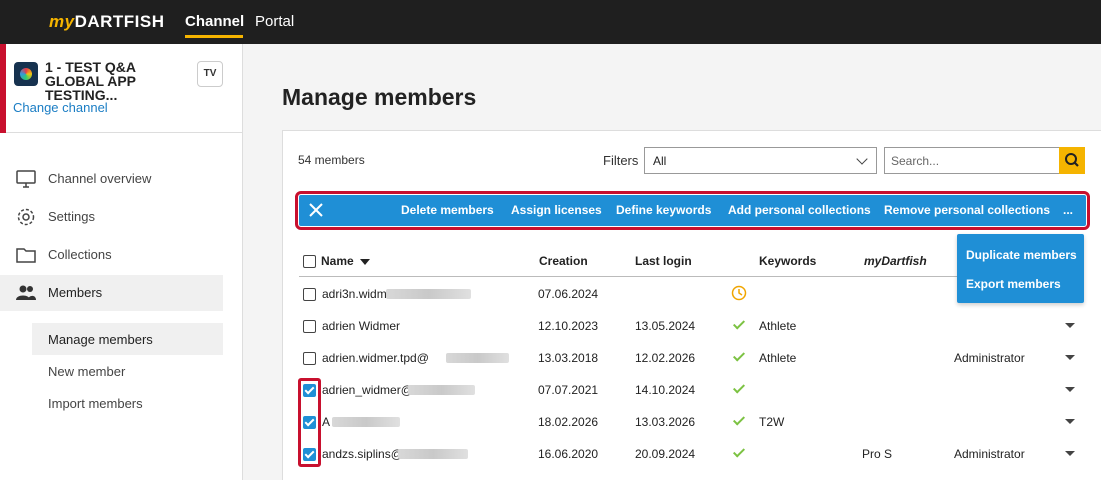  I want to click on tv-button: TV, so click(210, 74).